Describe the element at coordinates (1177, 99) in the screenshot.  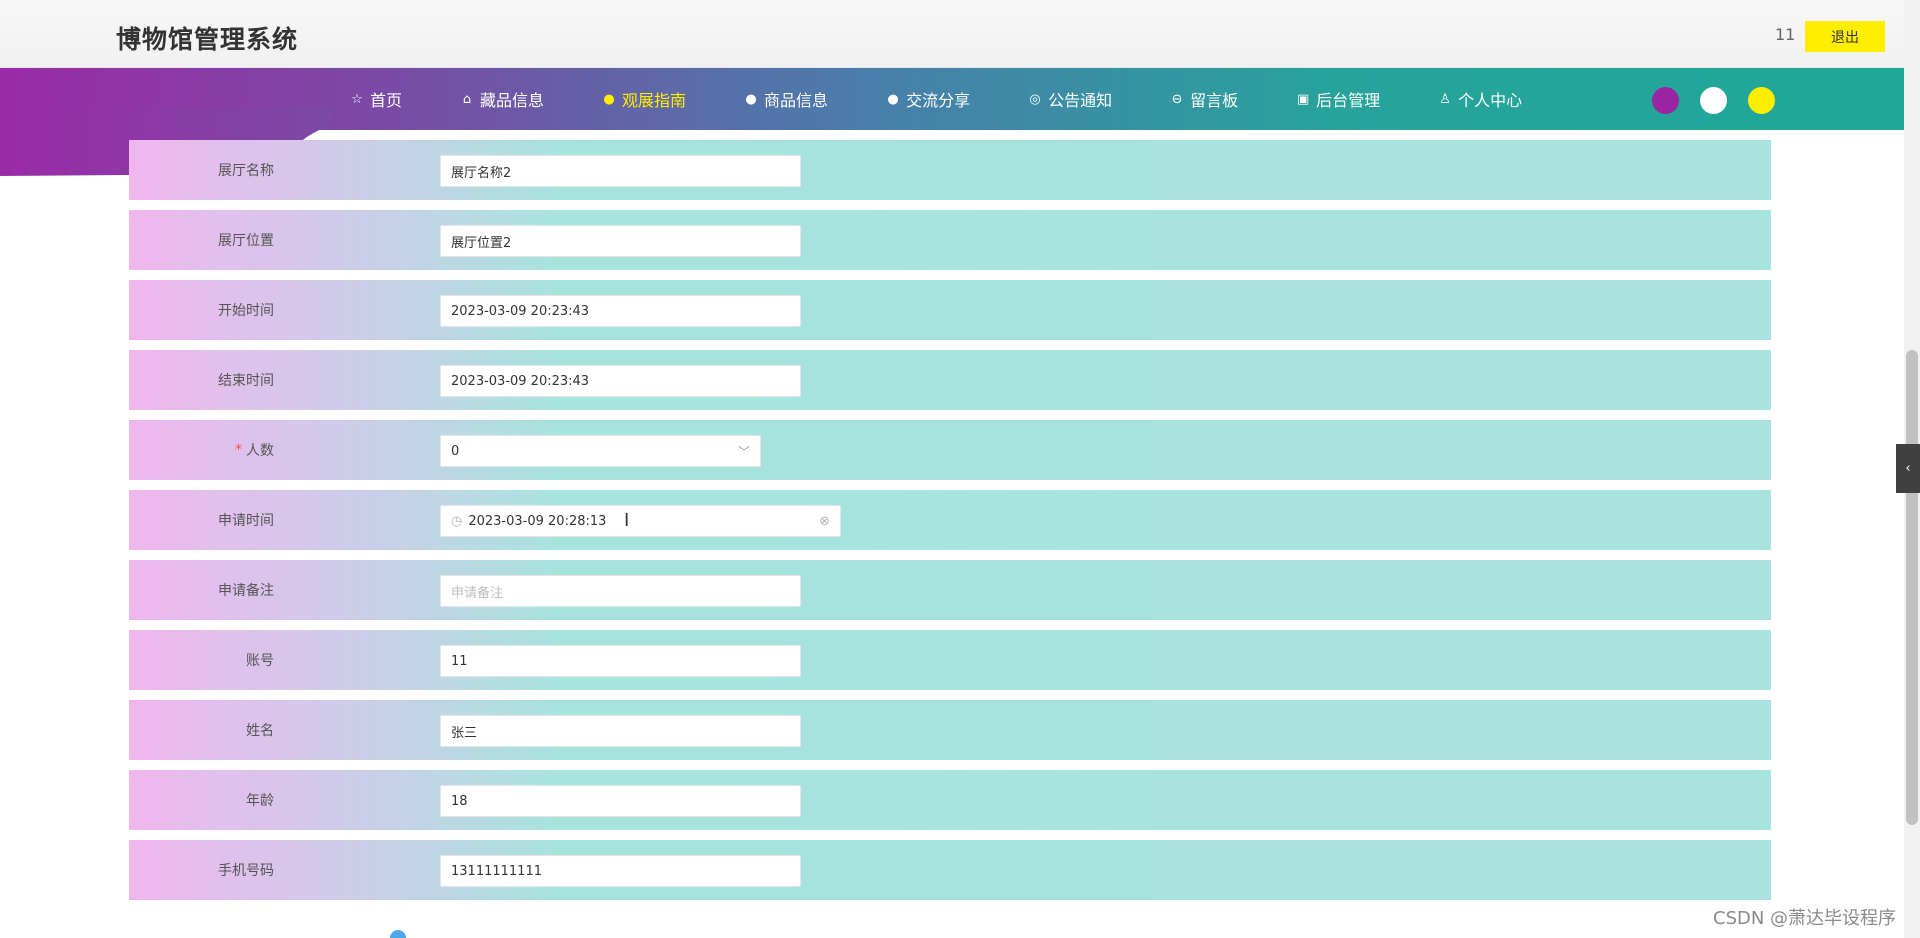
I see `minus-circle-icon: ⊖` at that location.